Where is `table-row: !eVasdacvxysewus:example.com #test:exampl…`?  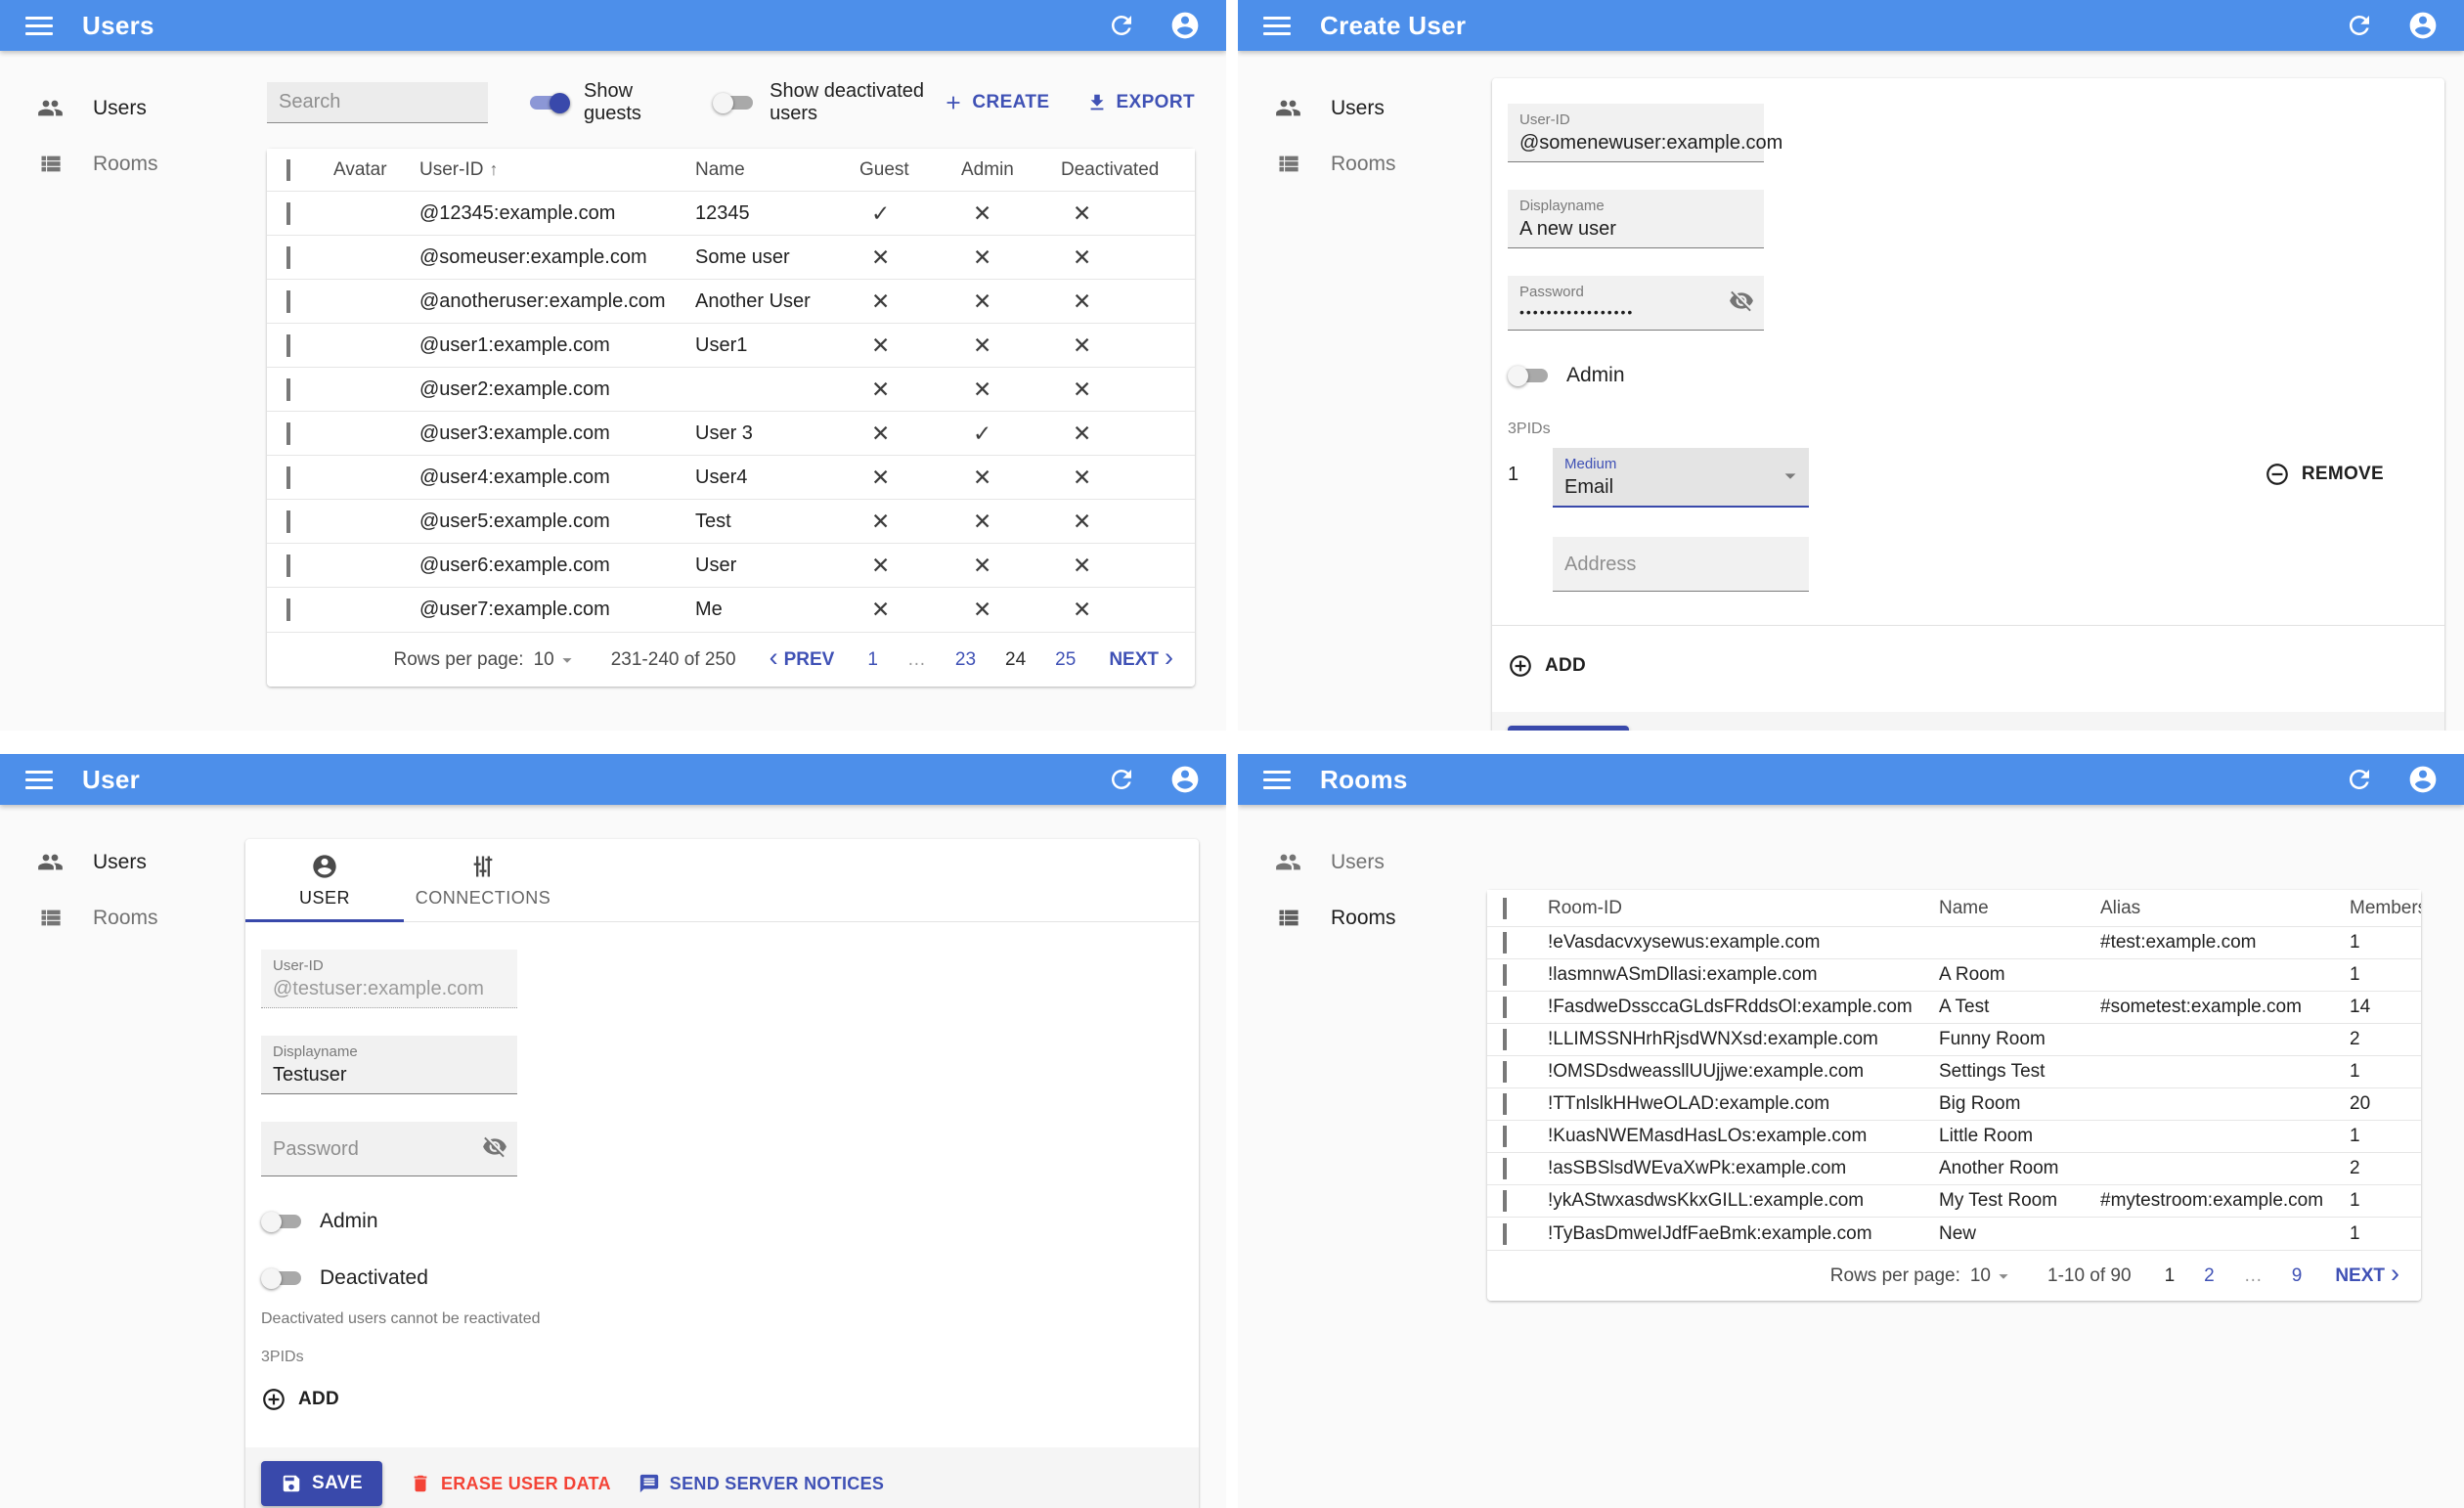 table-row: !eVasdacvxysewus:example.com #test:exampl… is located at coordinates (1954, 943).